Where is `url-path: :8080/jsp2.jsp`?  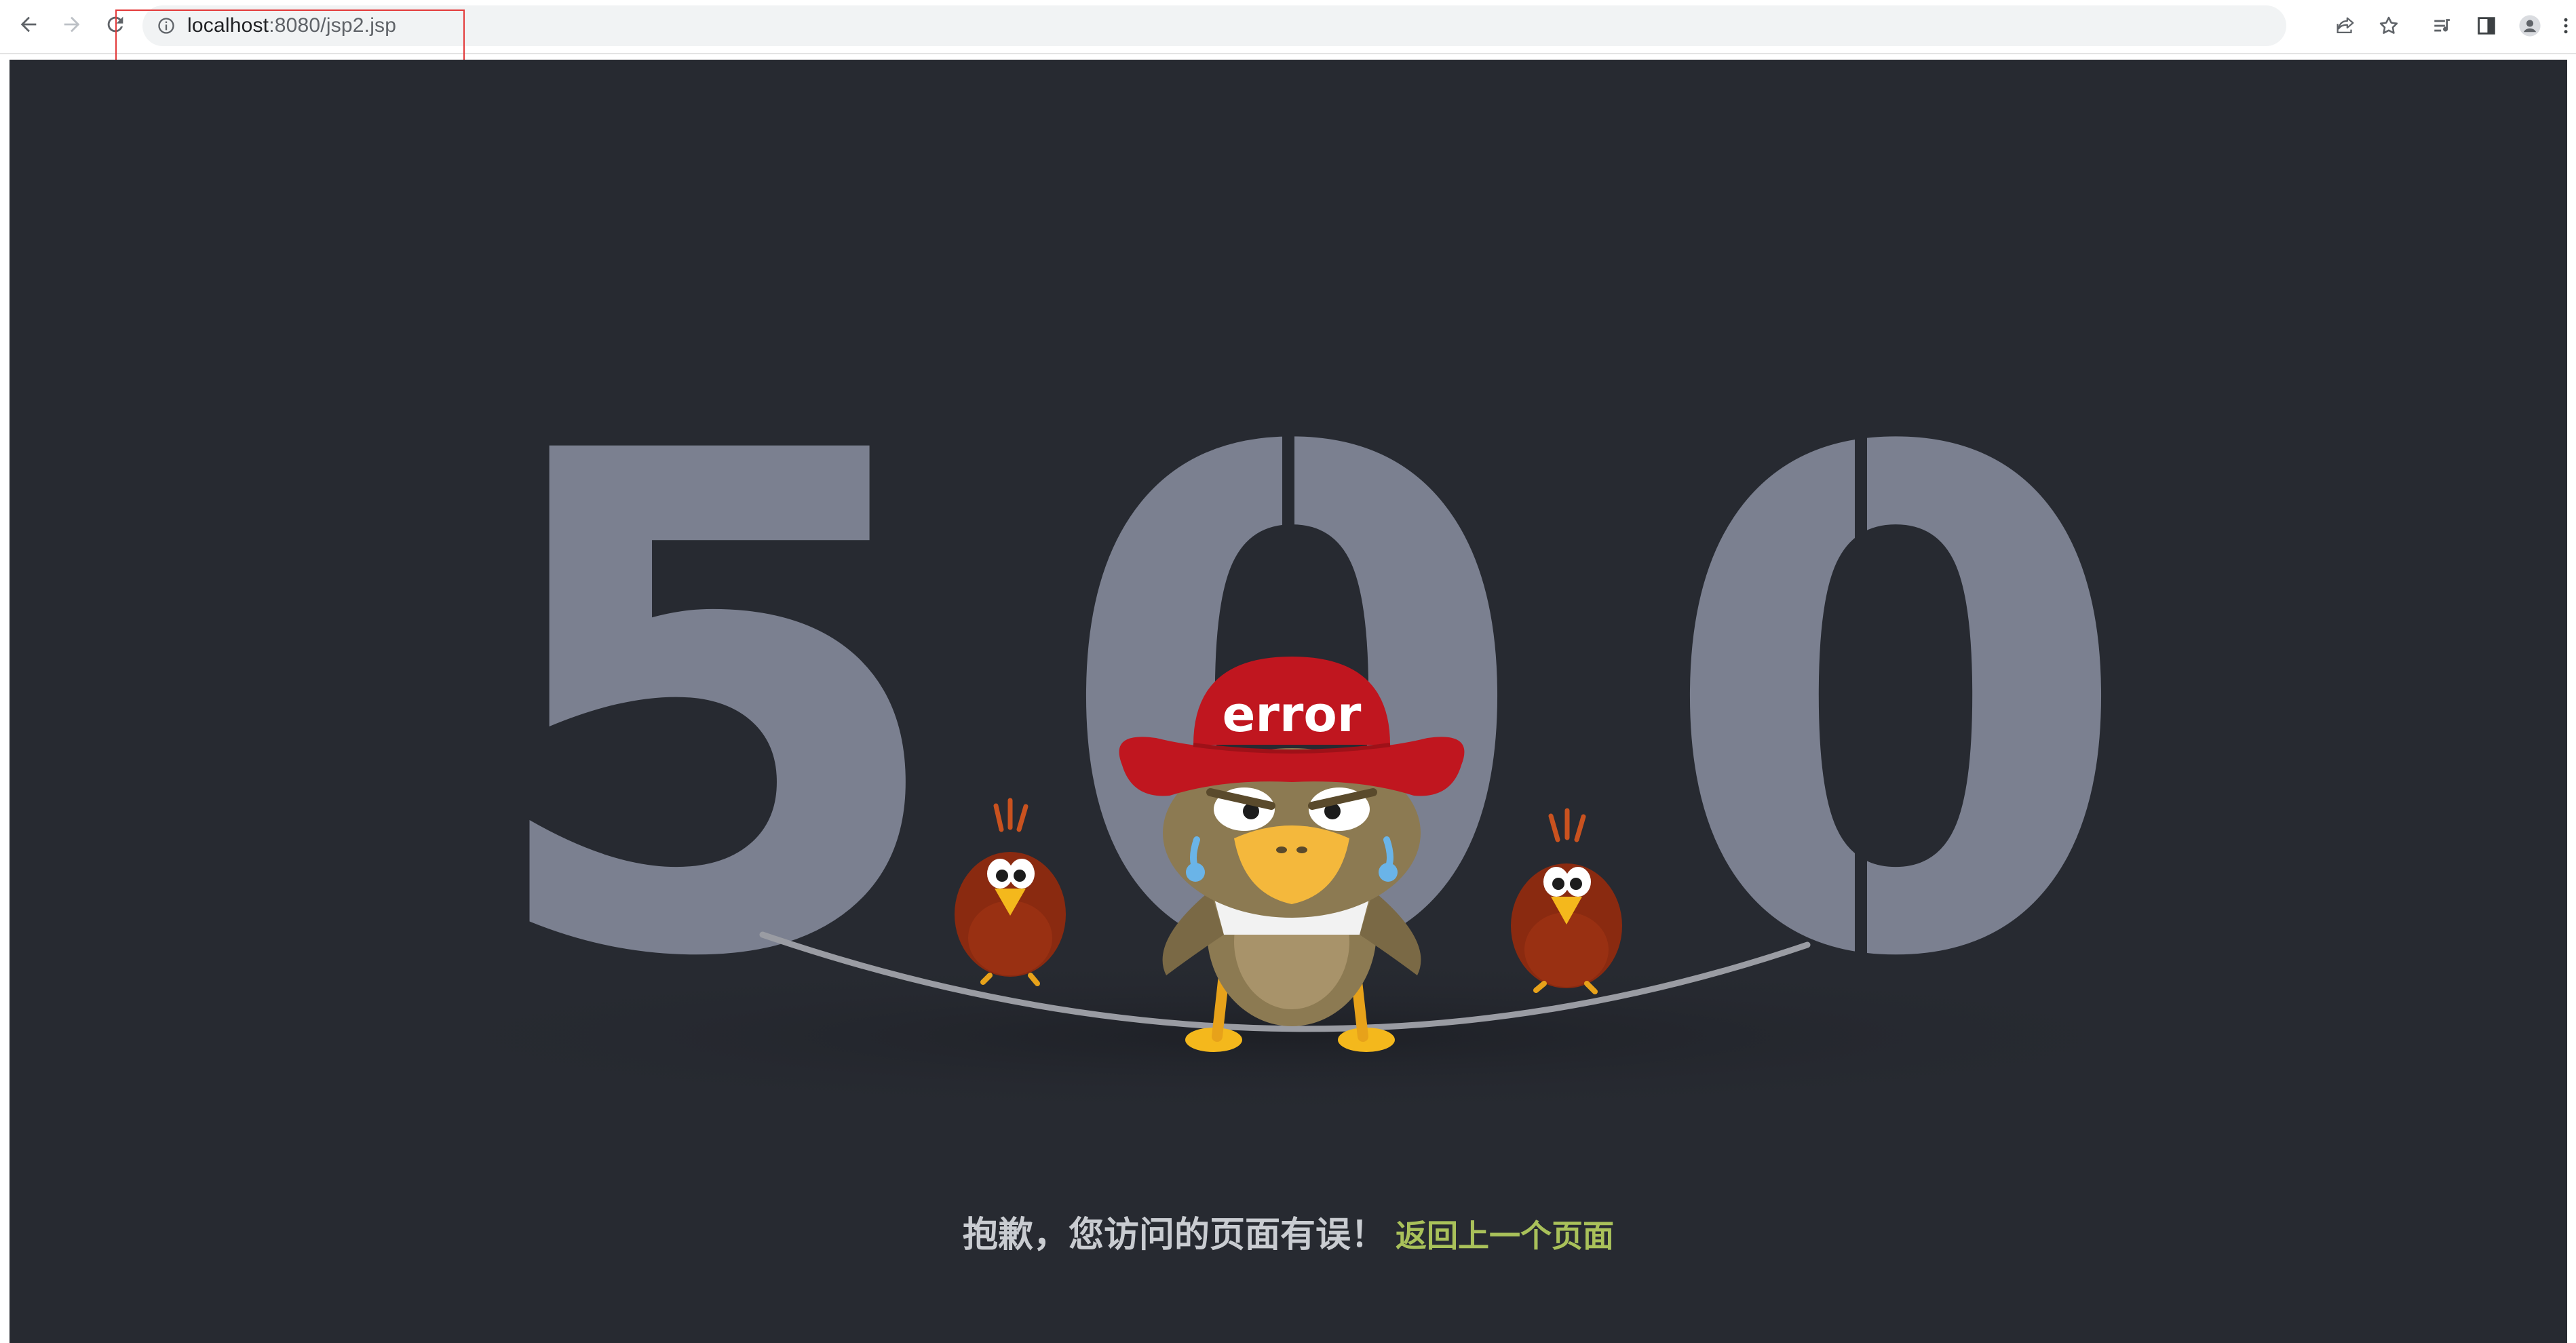 url-path: :8080/jsp2.jsp is located at coordinates (333, 25).